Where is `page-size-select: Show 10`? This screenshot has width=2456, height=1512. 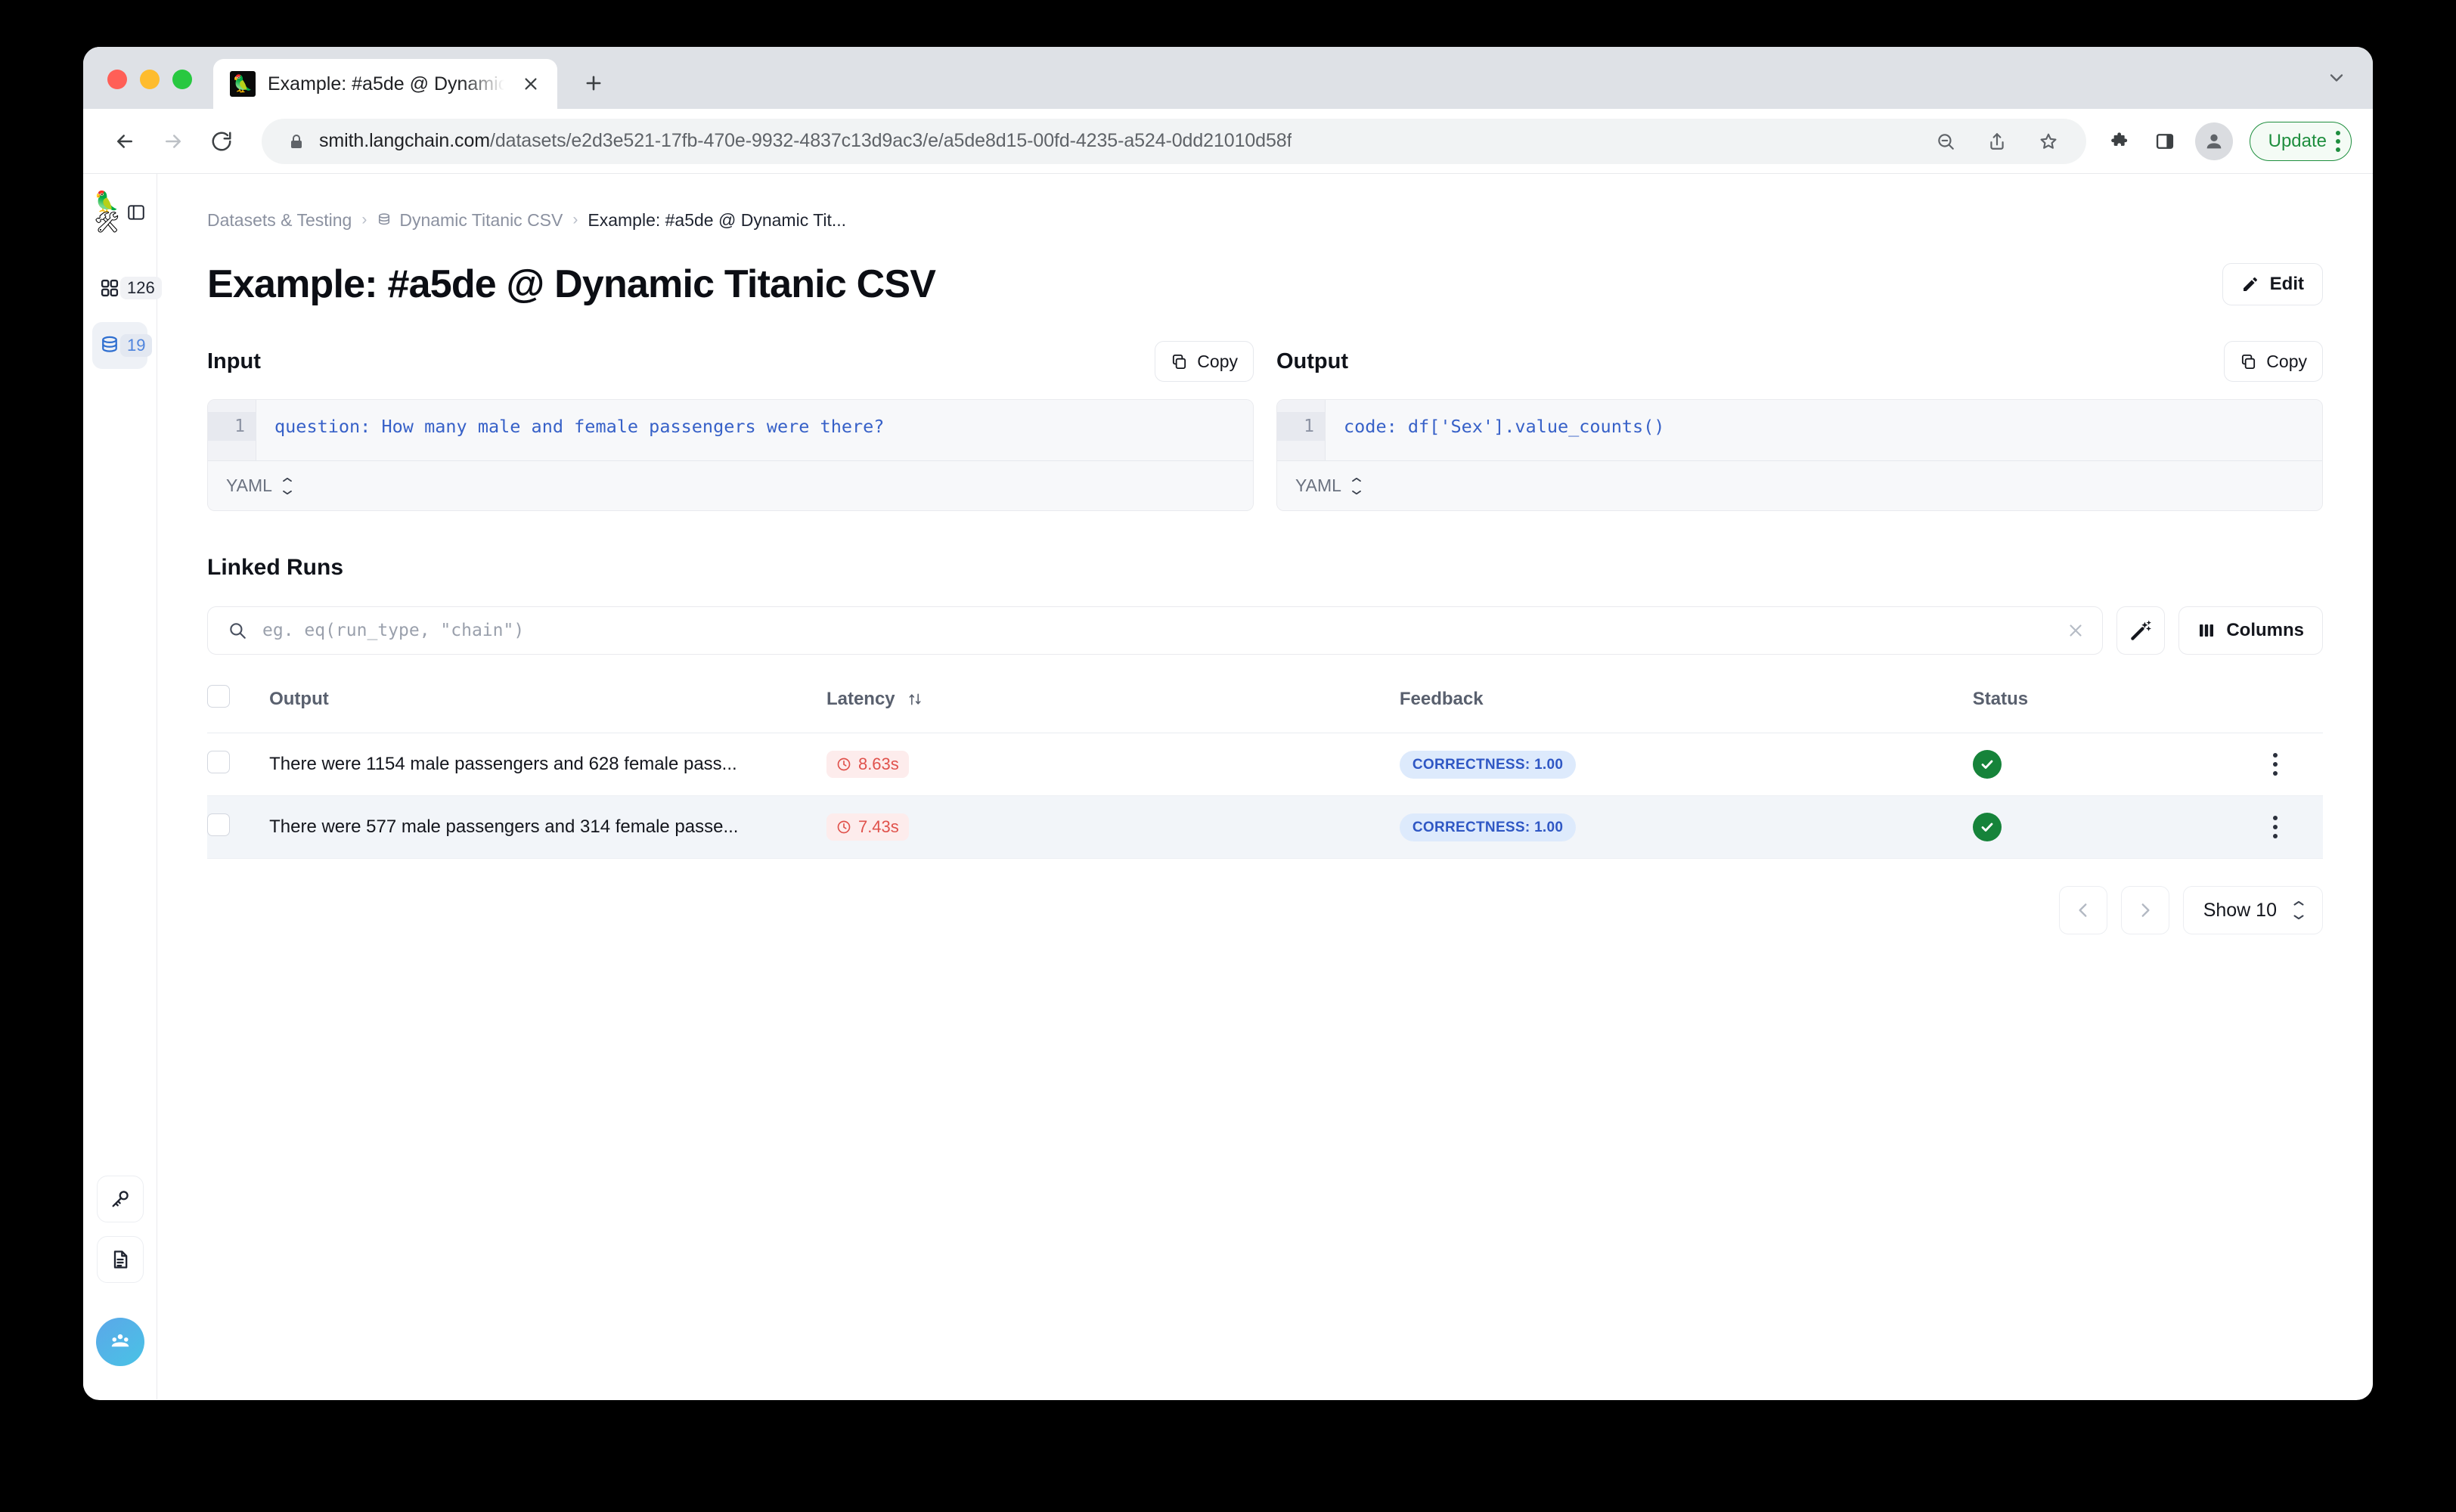 page-size-select: Show 10 is located at coordinates (2252, 910).